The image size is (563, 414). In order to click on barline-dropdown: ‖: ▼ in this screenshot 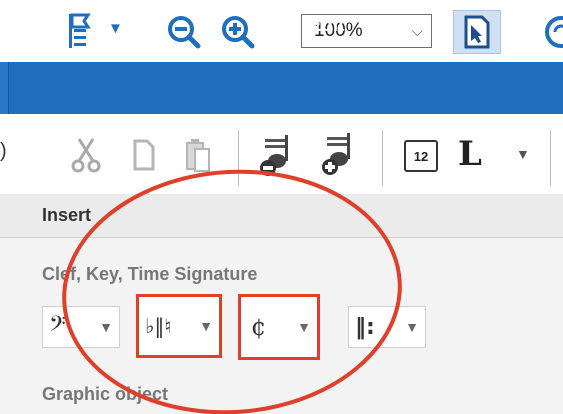, I will do `click(387, 327)`.